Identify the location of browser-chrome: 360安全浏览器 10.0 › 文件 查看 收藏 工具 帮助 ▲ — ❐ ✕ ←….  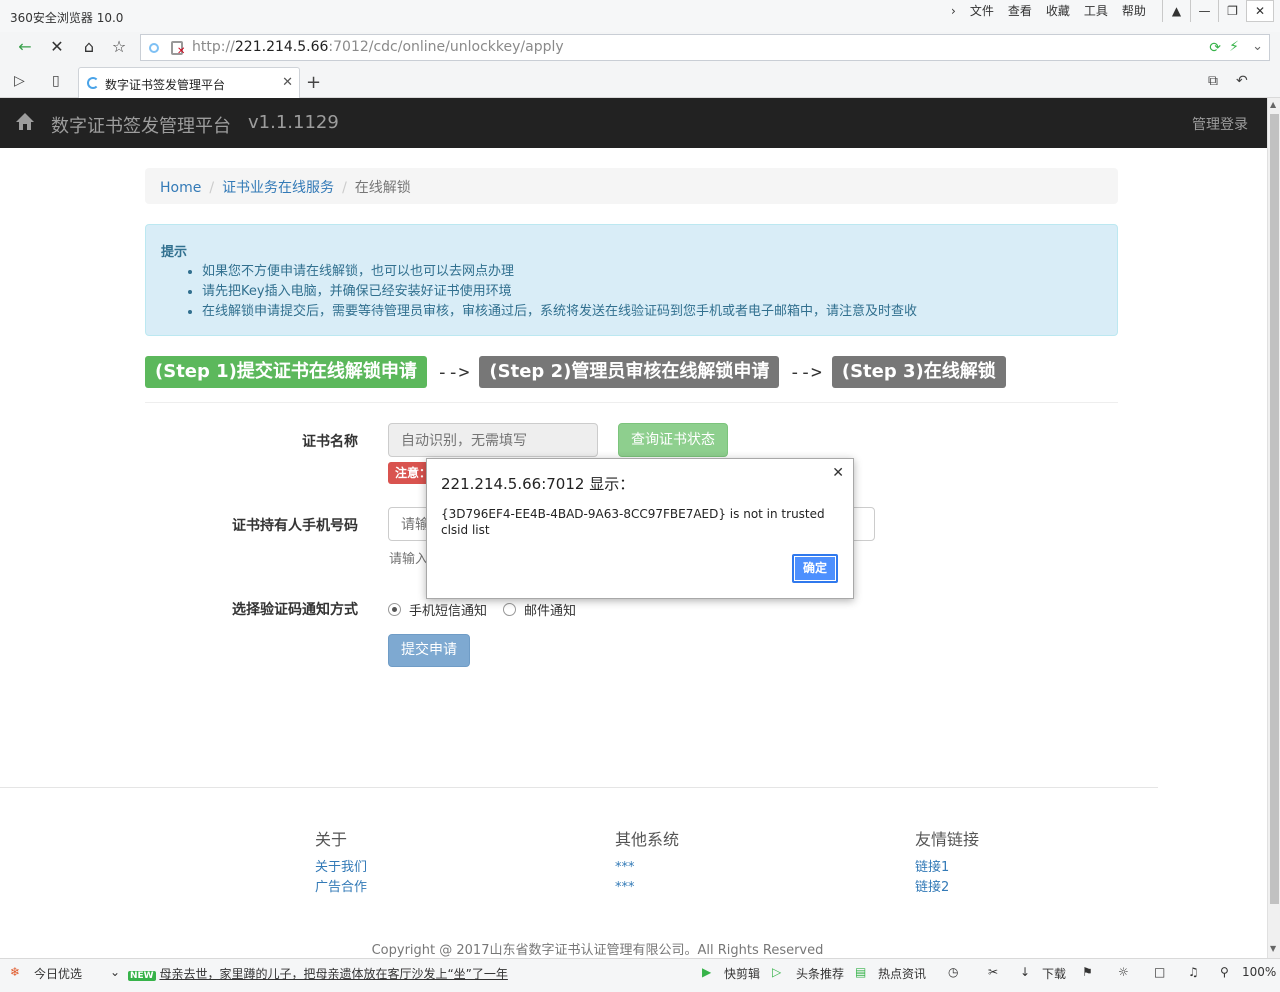
(640, 49).